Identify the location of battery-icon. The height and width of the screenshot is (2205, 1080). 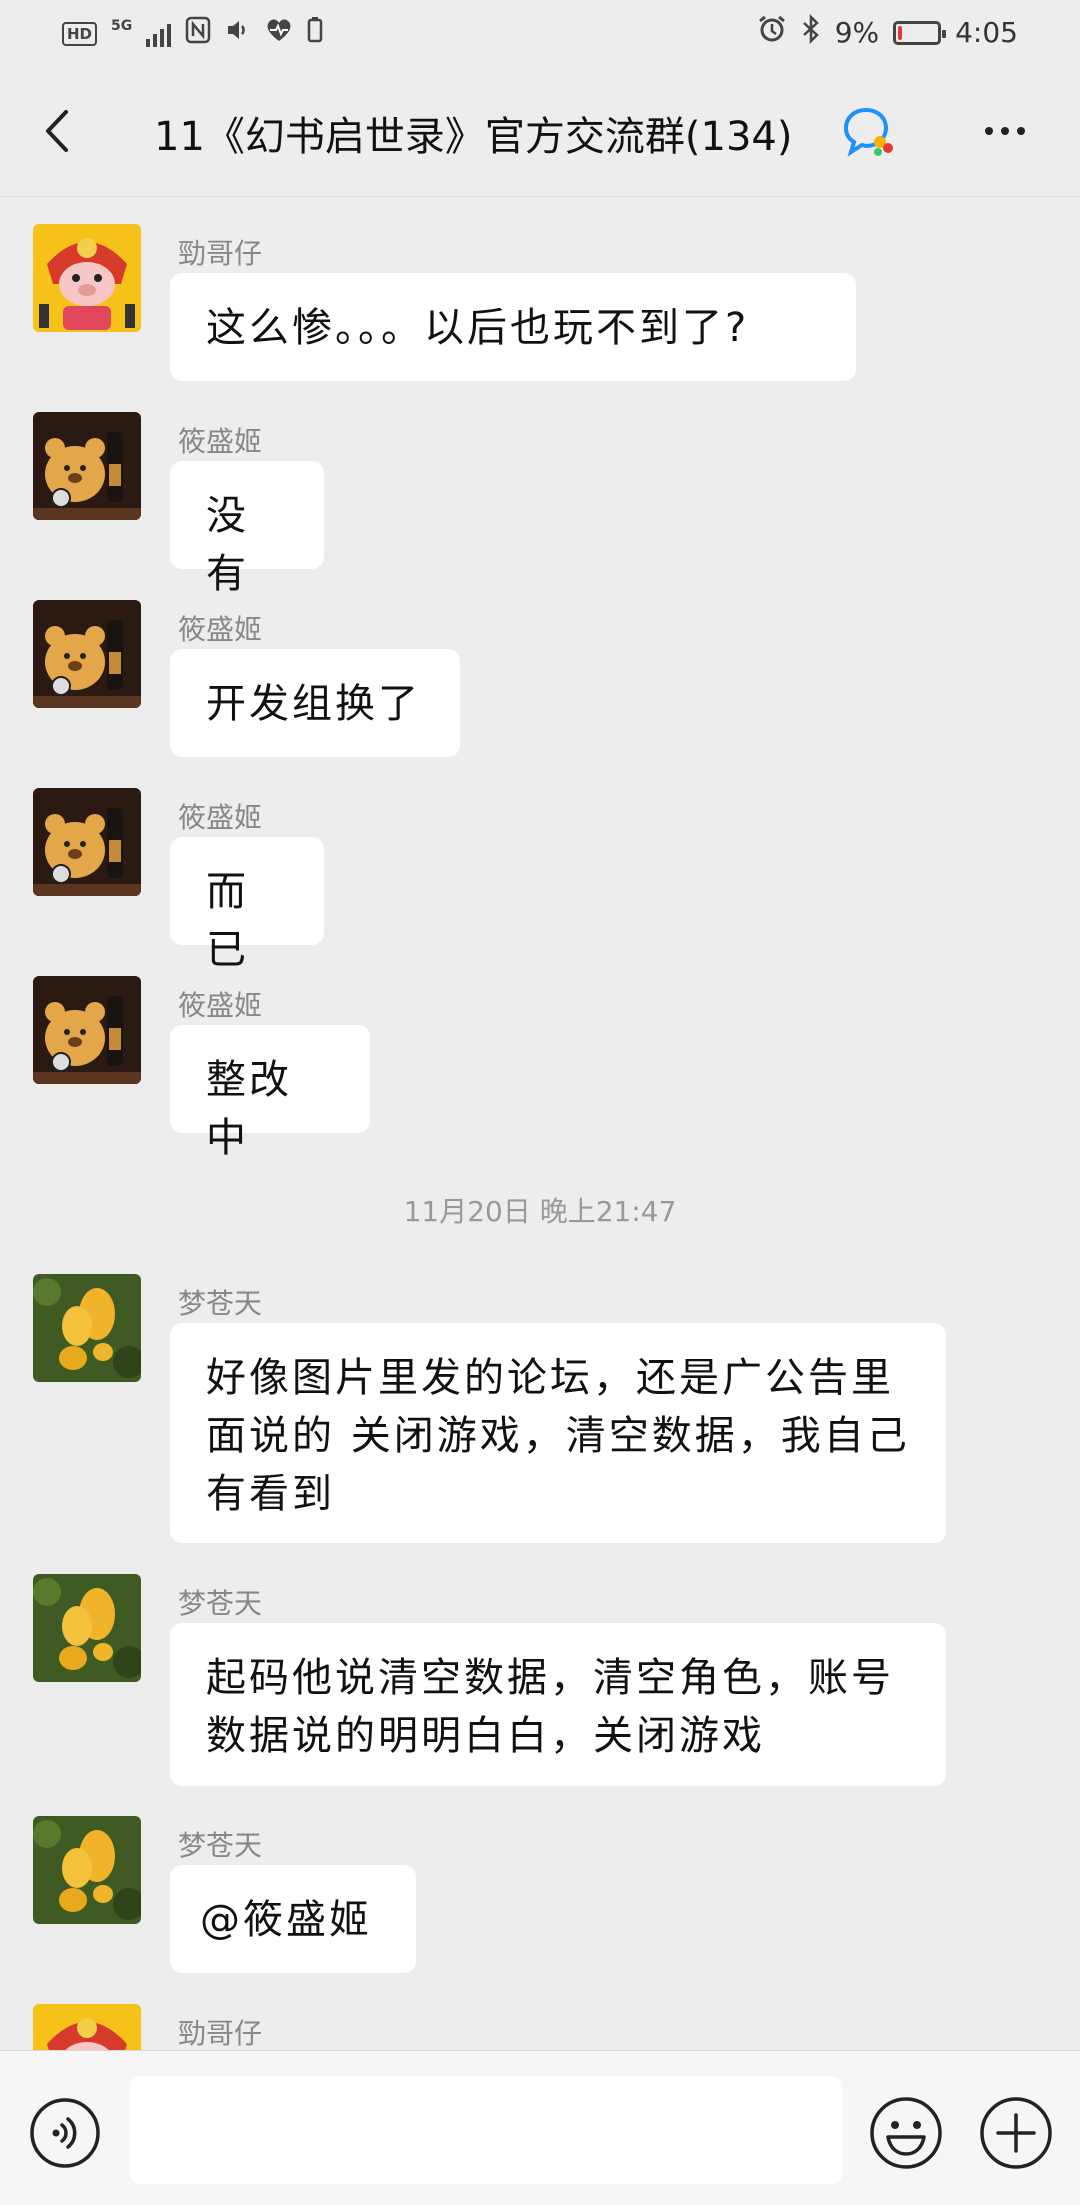
(920, 32).